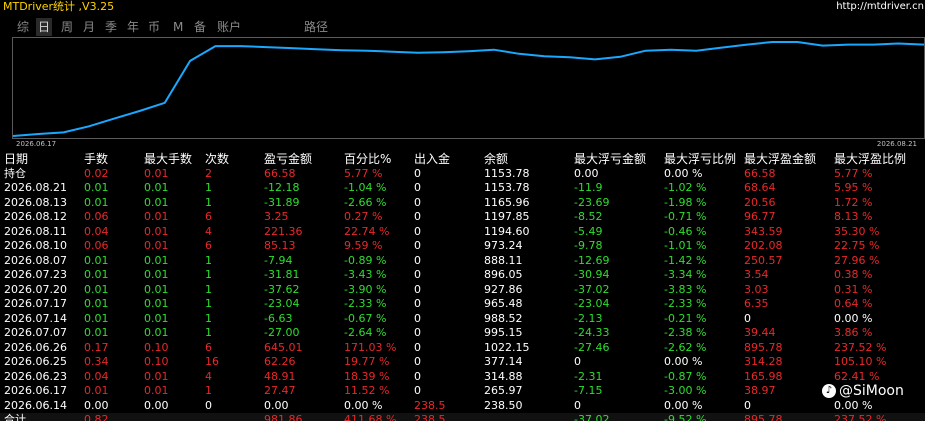  What do you see at coordinates (133, 27) in the screenshot?
I see `tab-5: 年` at bounding box center [133, 27].